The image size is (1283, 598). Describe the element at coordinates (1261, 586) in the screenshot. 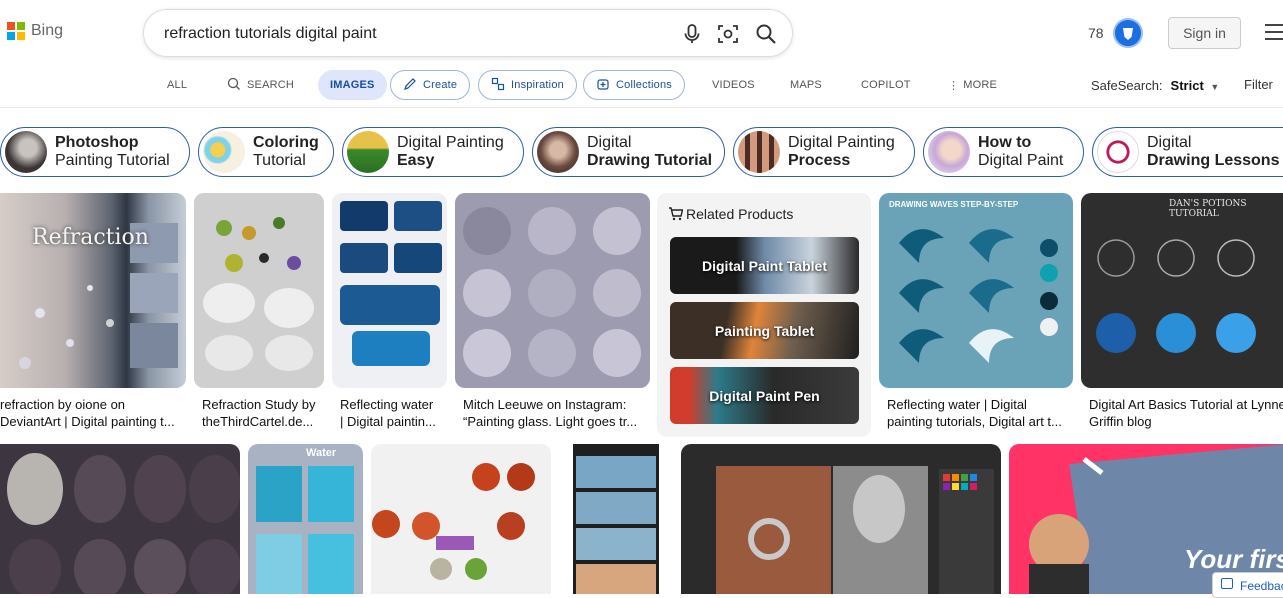

I see `feedback-label: Feedback` at that location.